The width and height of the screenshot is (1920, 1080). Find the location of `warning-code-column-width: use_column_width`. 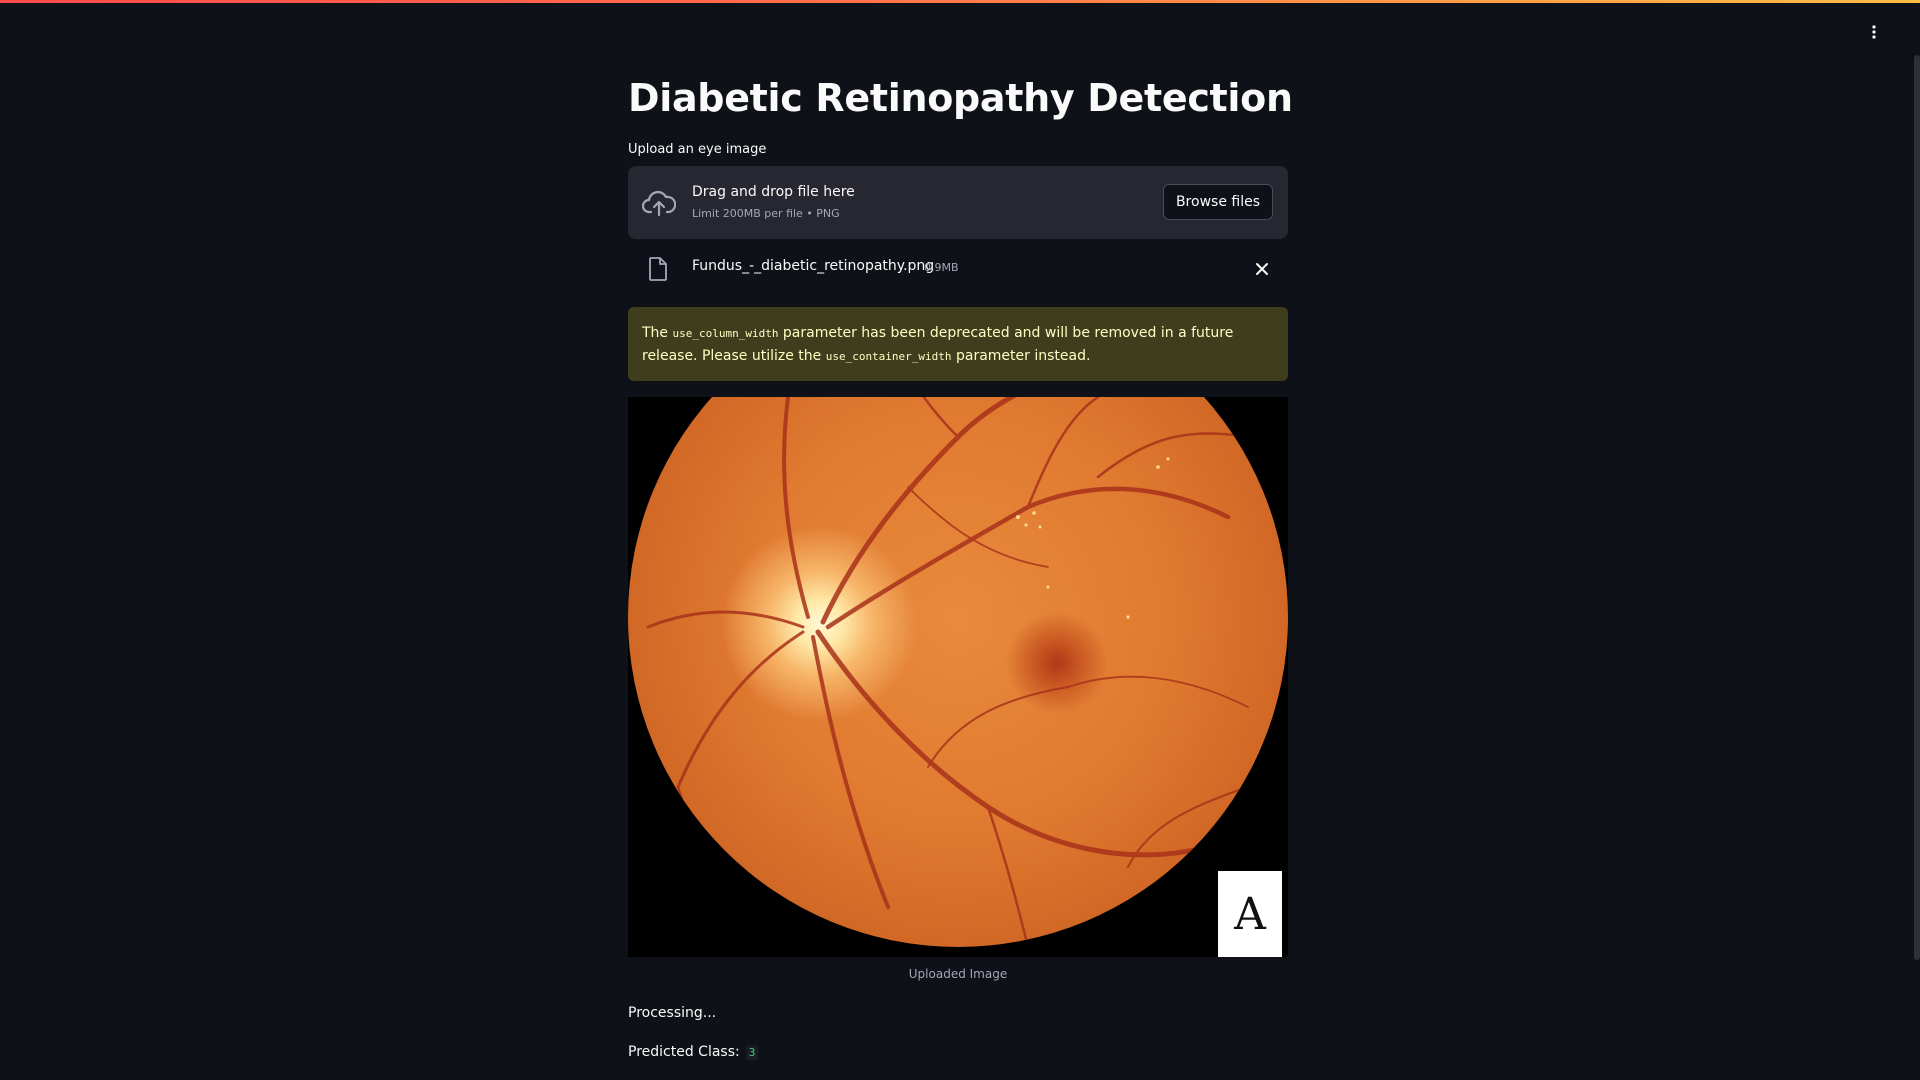

warning-code-column-width: use_column_width is located at coordinates (725, 333).